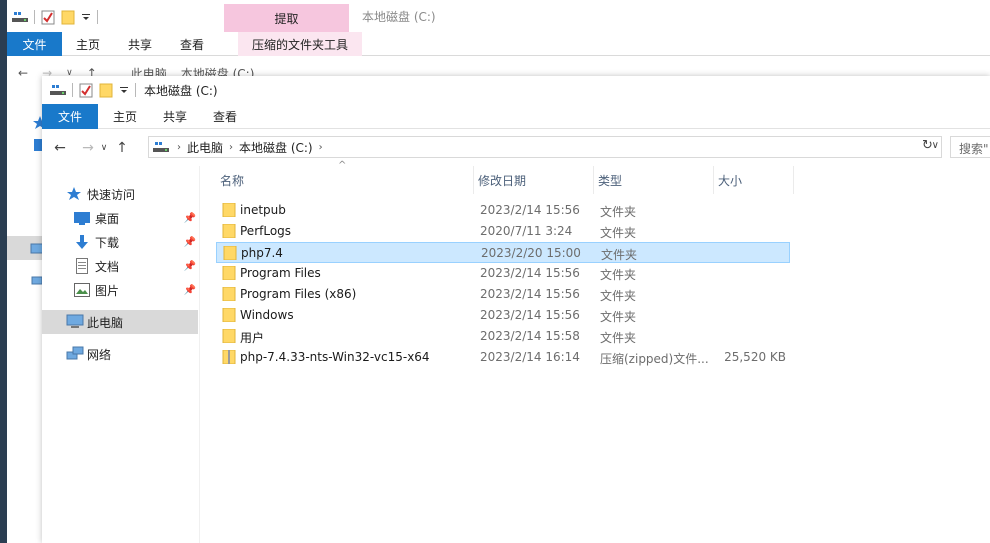 Image resolution: width=990 pixels, height=543 pixels. Describe the element at coordinates (104, 148) in the screenshot. I see `recent-locations-chevron-icon: ∨` at that location.